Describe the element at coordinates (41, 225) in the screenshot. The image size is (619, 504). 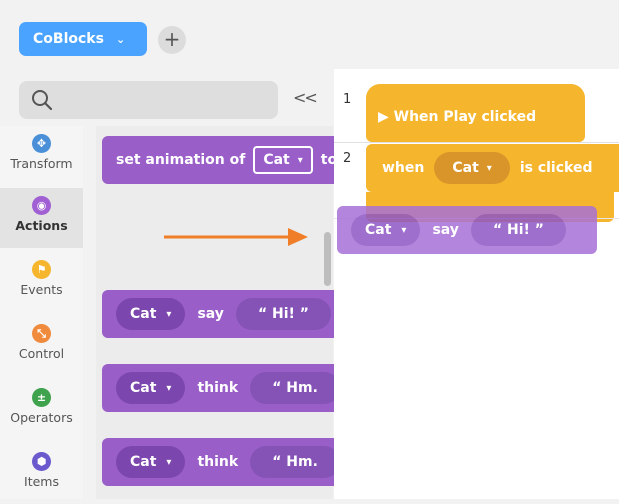
I see `category-label: Actions` at that location.